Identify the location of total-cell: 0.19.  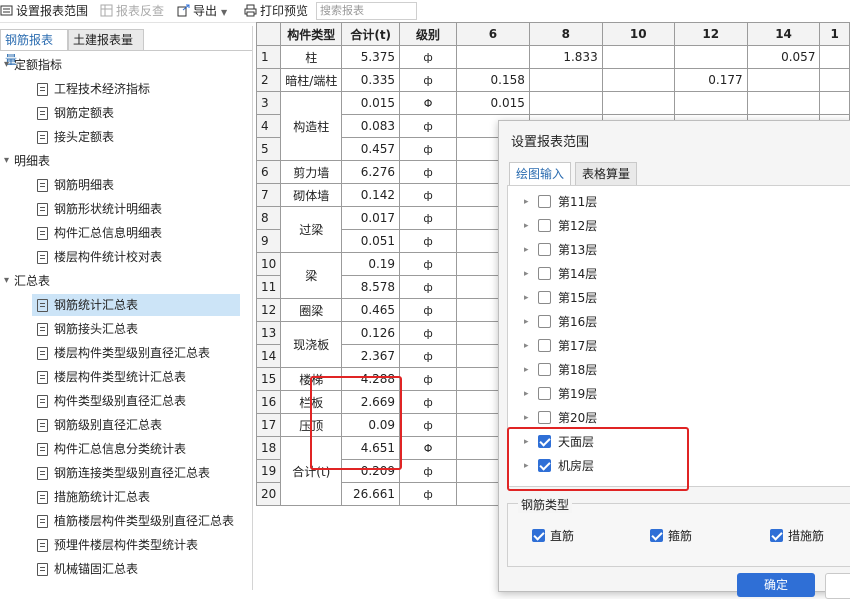
(371, 264).